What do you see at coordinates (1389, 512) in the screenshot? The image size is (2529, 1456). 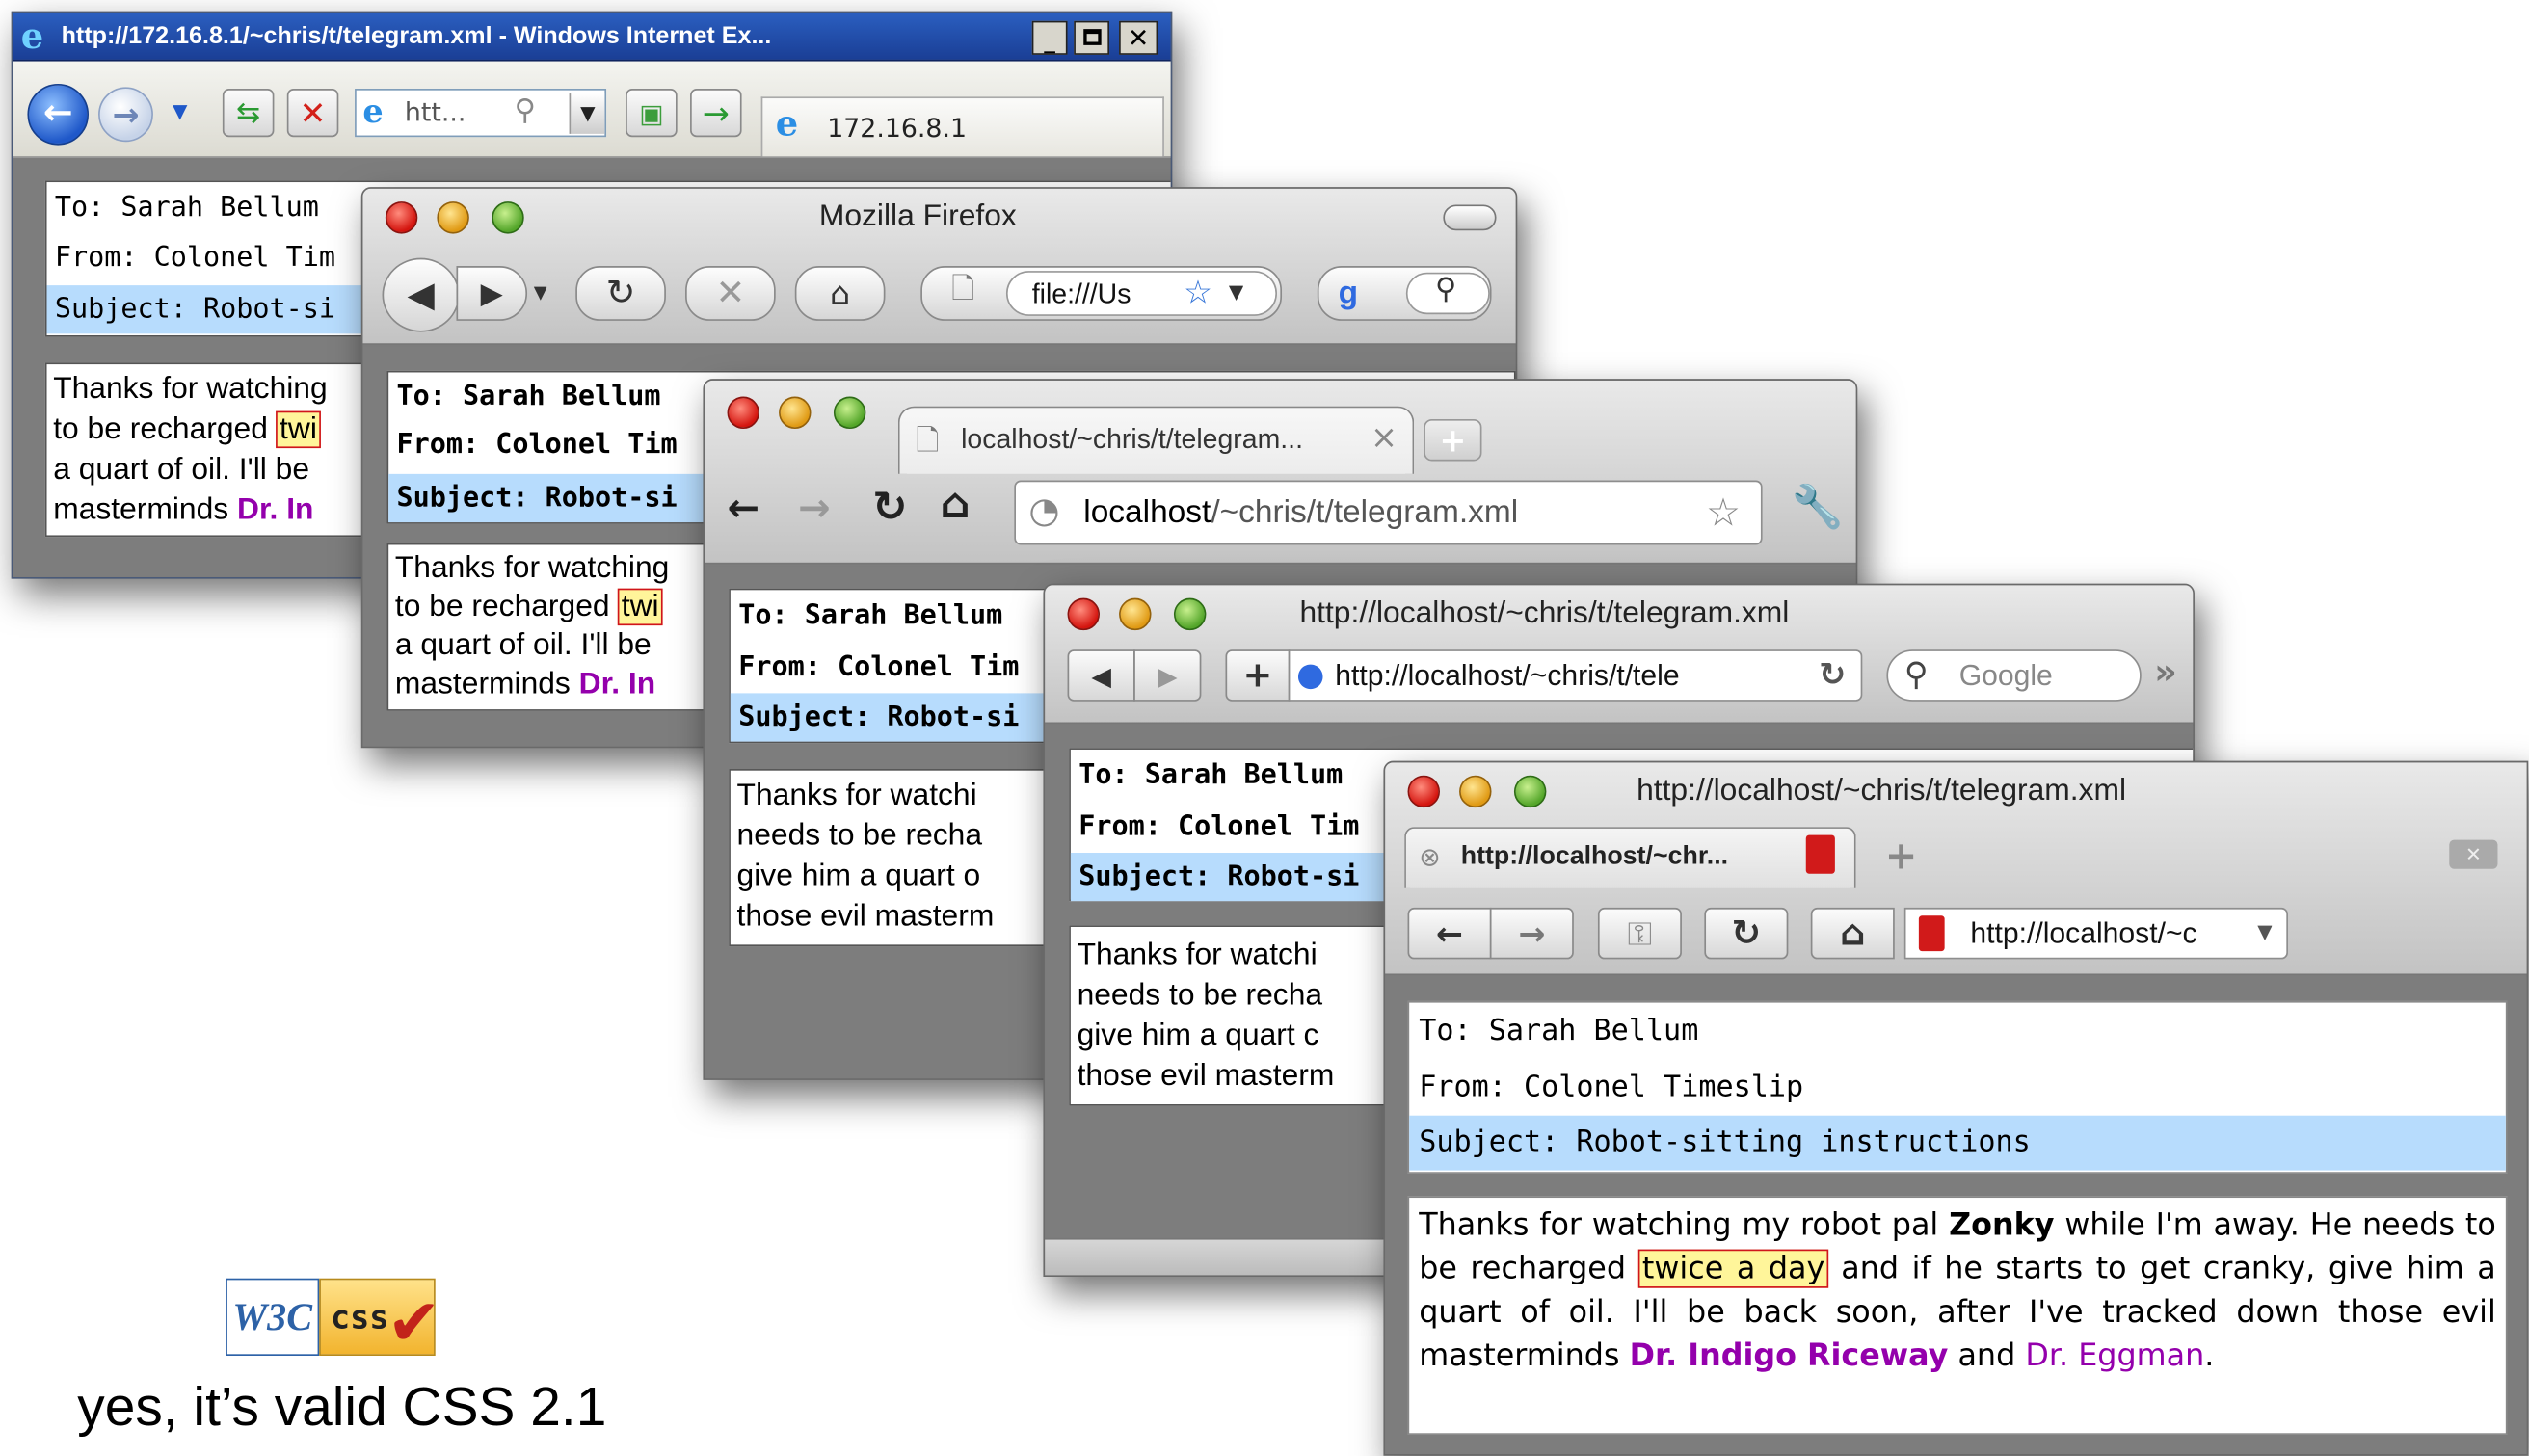 I see `chrome-omnibox: ◔ localhost/~chris/t/telegram.xml ☆` at bounding box center [1389, 512].